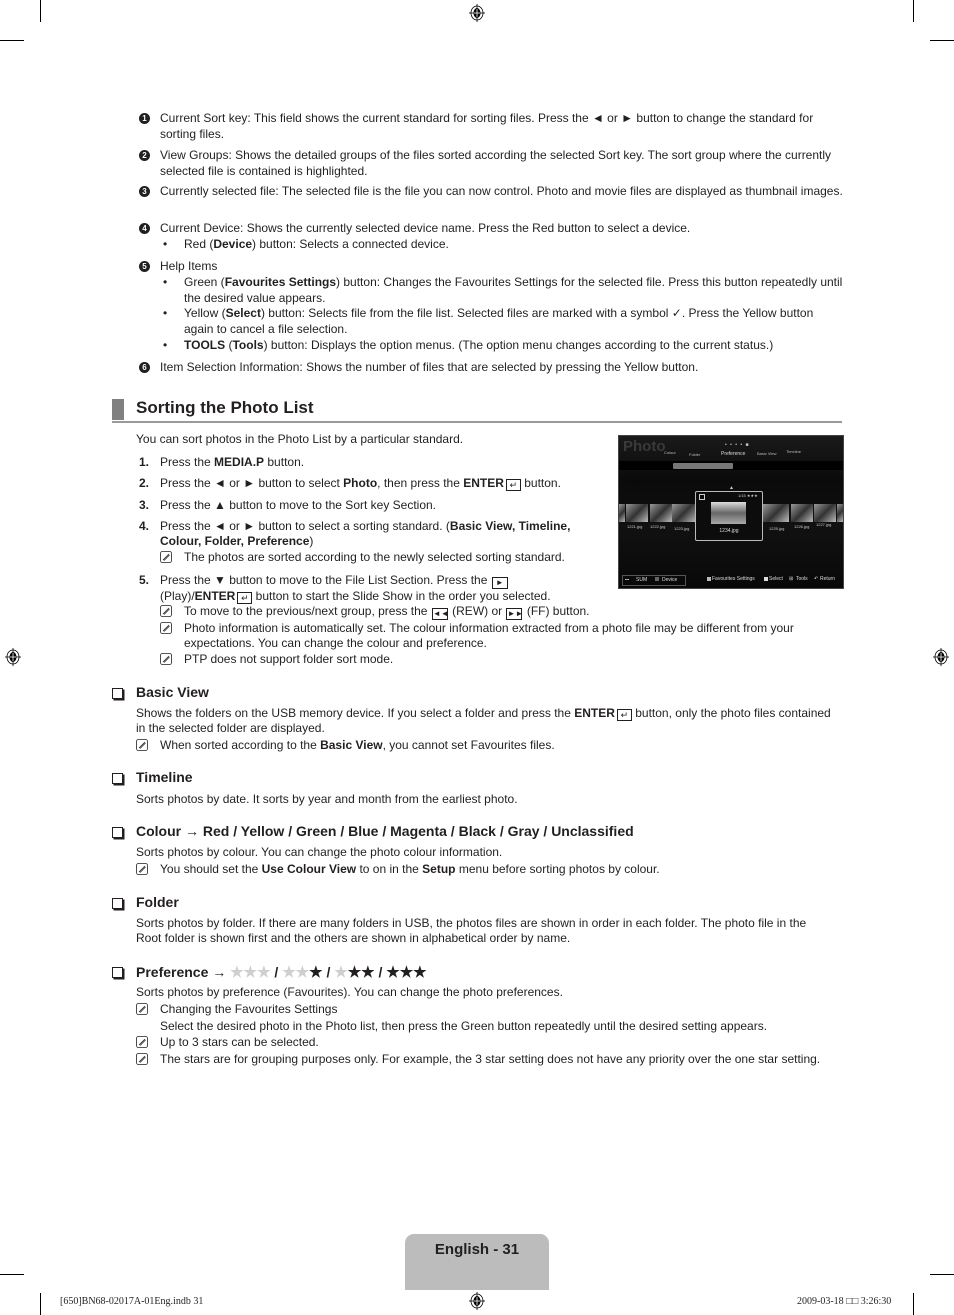 Image resolution: width=954 pixels, height=1315 pixels. What do you see at coordinates (249, 1009) in the screenshot?
I see `preference-note-changing: Changing the Favourites Settings` at bounding box center [249, 1009].